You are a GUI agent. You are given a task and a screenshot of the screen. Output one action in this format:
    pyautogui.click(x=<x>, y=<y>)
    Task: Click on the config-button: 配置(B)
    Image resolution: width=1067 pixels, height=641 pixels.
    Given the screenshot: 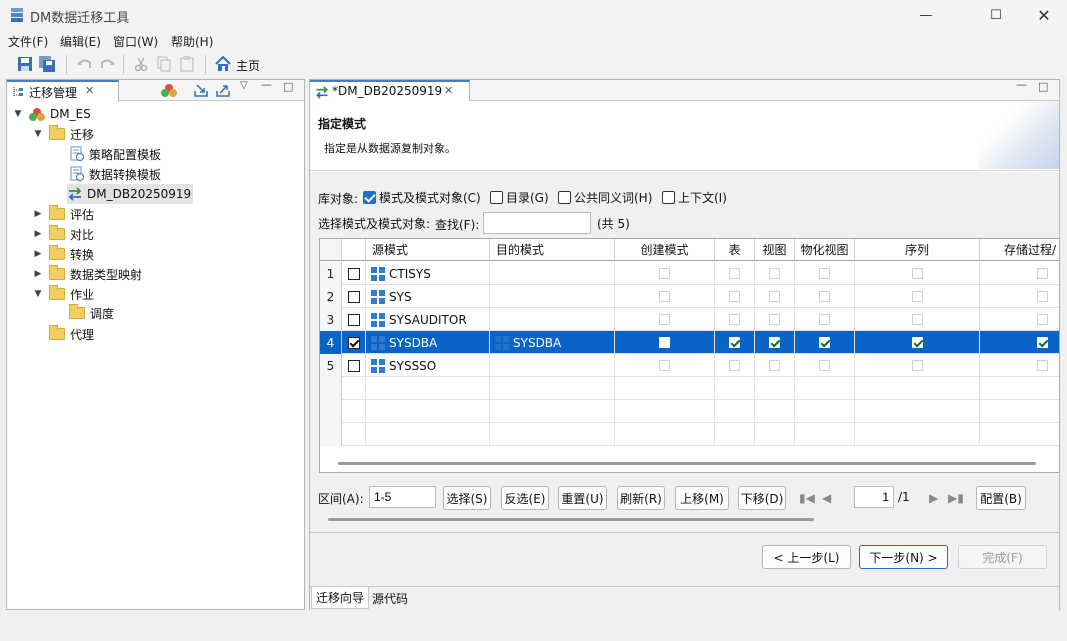 What is the action you would take?
    pyautogui.click(x=1001, y=498)
    